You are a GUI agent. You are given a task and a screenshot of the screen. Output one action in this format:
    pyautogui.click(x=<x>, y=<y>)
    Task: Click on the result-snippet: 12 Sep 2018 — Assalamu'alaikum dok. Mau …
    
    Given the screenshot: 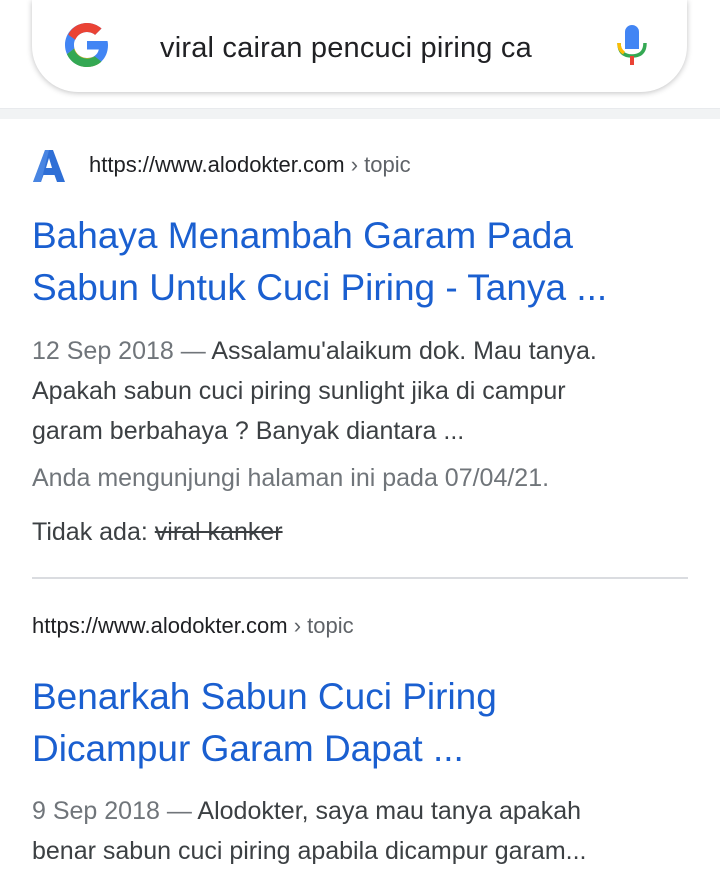 What is the action you would take?
    pyautogui.click(x=357, y=391)
    